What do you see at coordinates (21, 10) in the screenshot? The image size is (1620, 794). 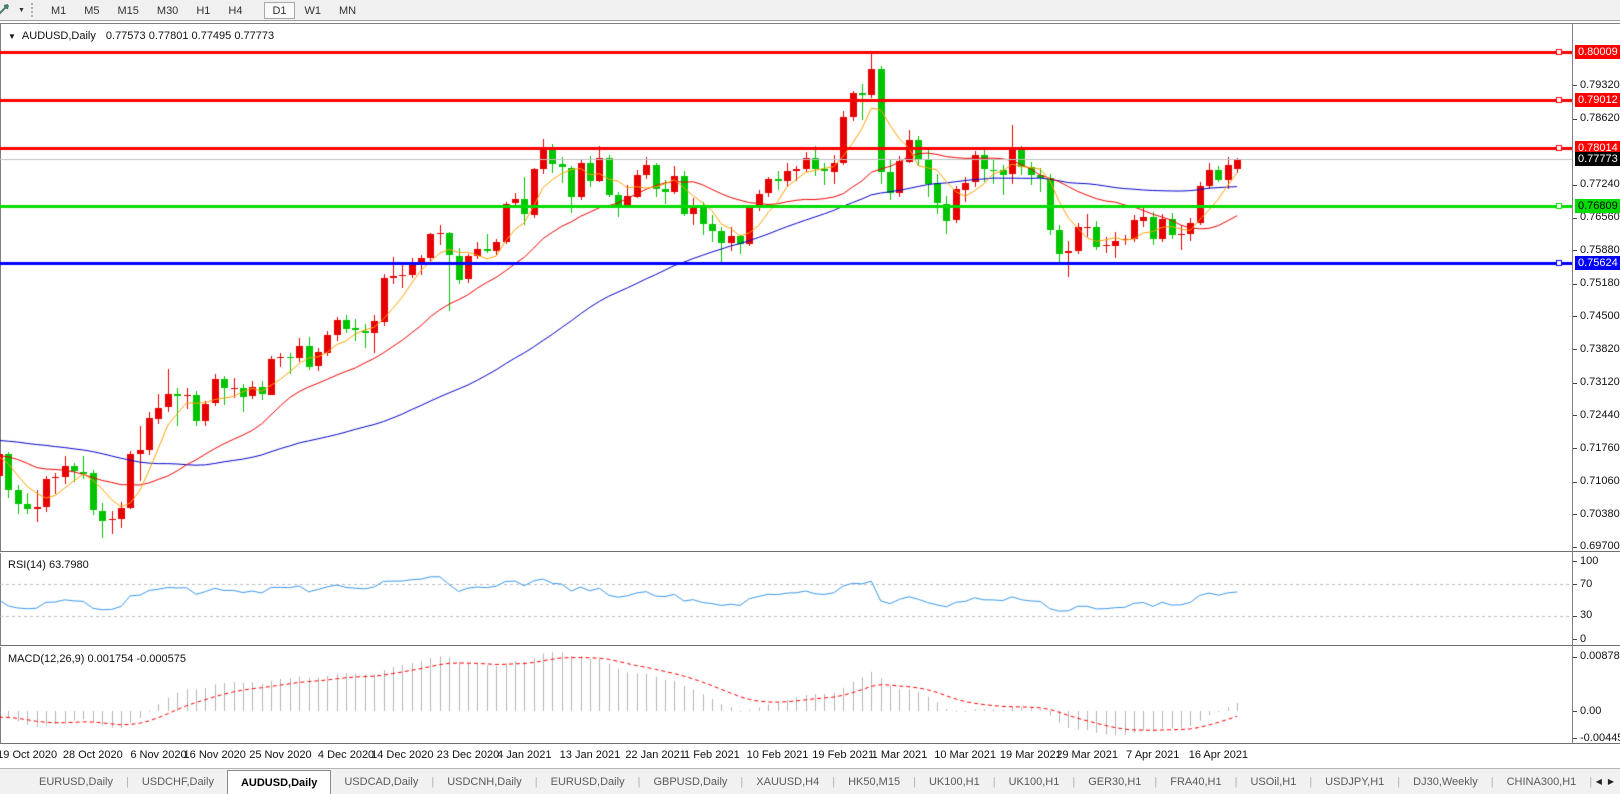 I see `caret-down-icon: ▼` at bounding box center [21, 10].